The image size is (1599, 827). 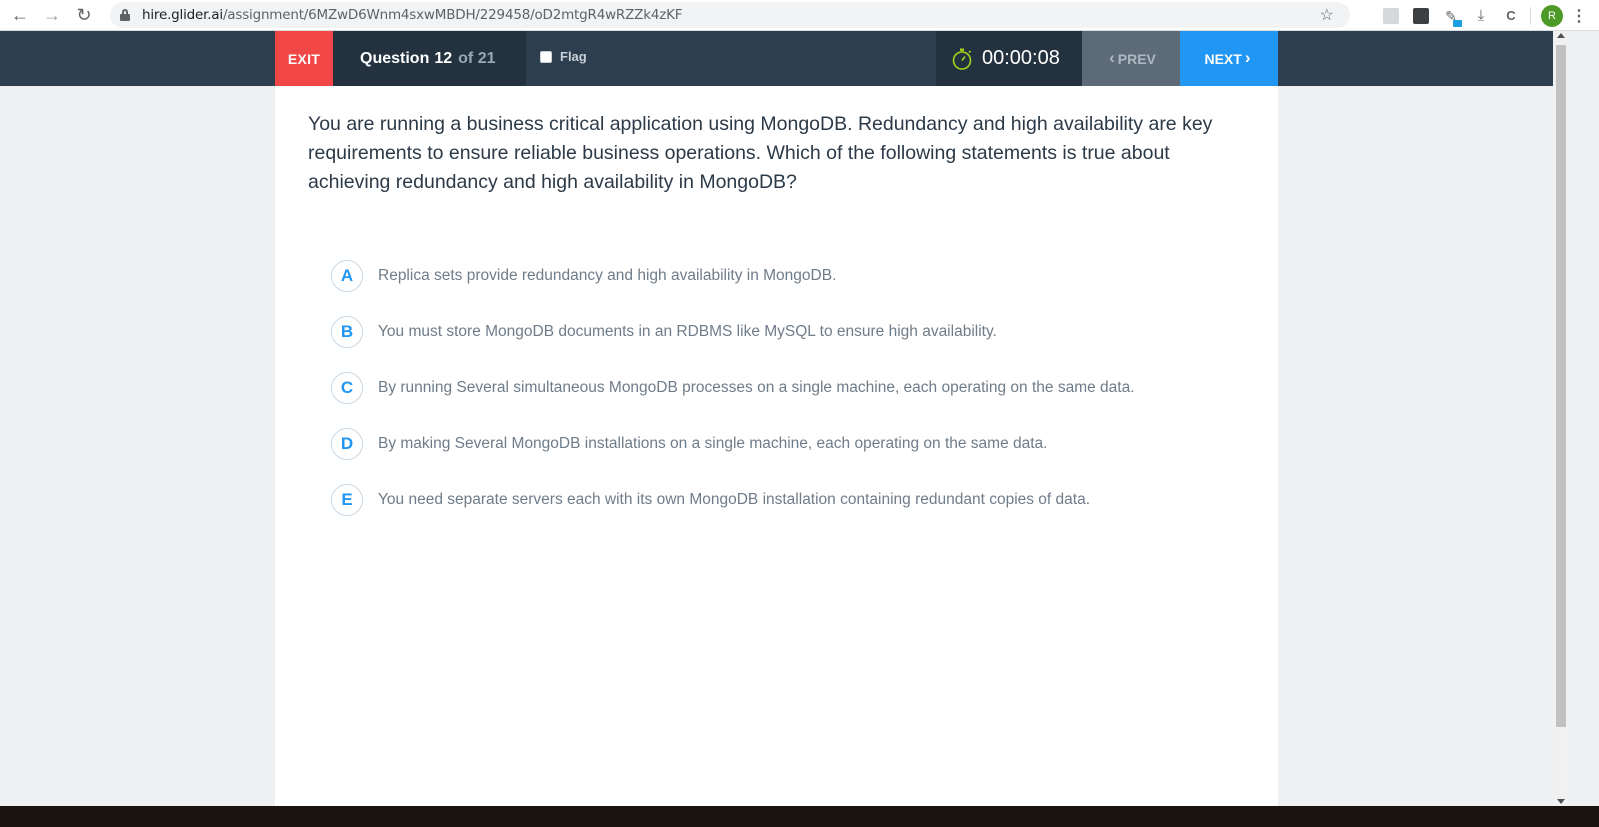 I want to click on browser-menu-icon: ⋮, so click(x=1579, y=16).